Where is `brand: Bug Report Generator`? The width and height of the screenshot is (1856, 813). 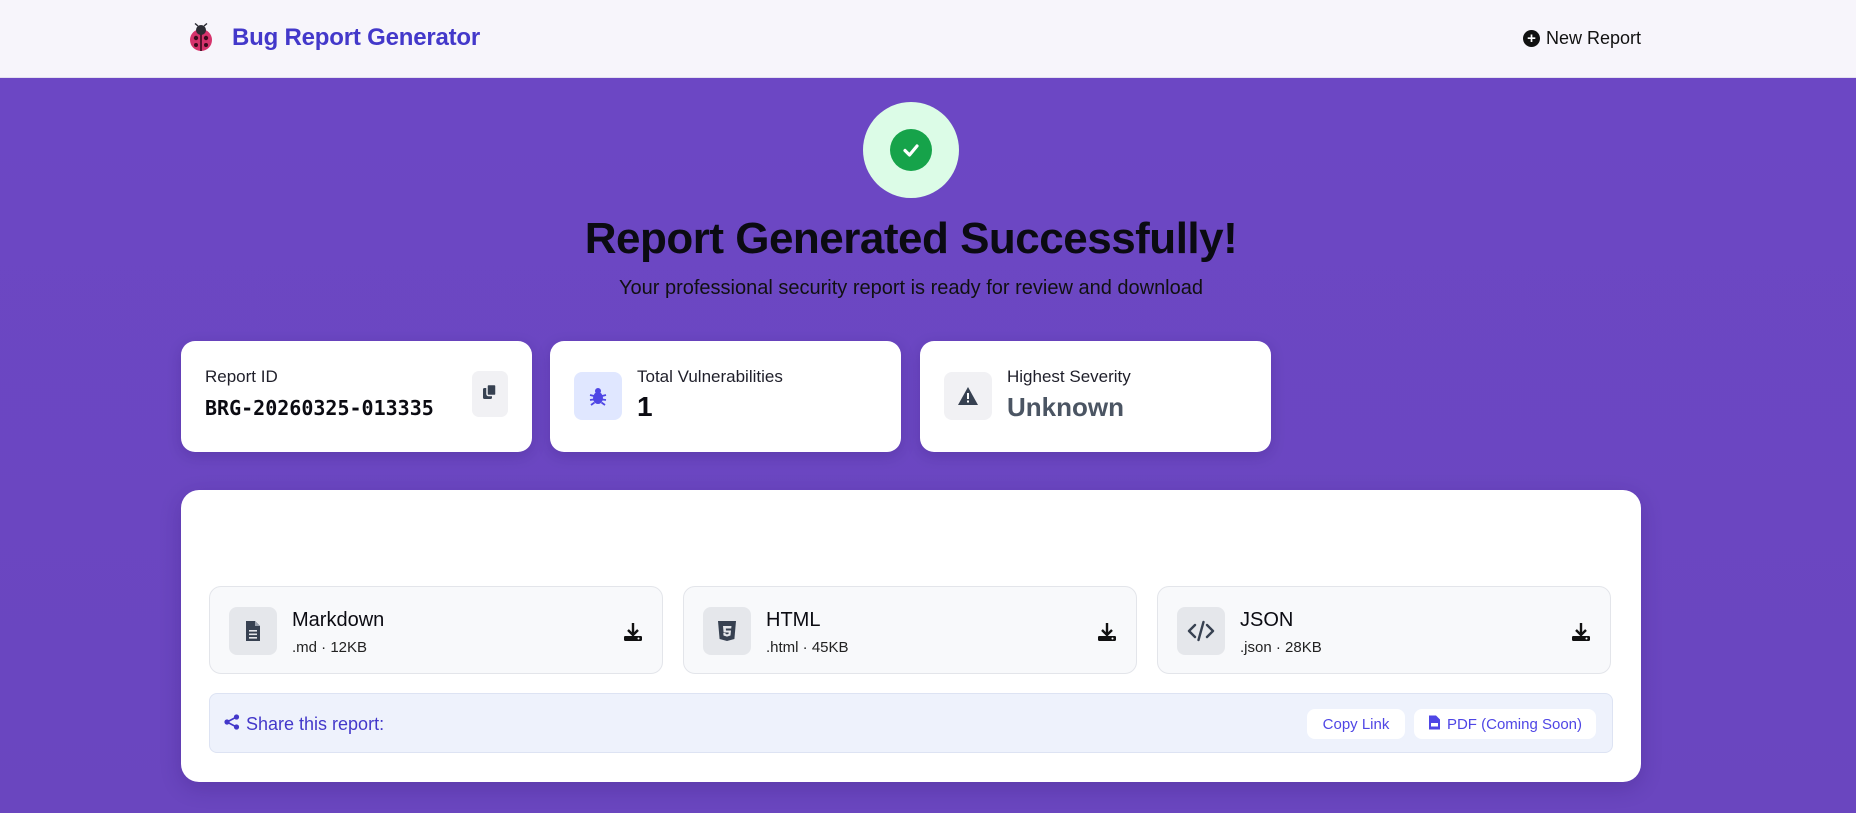 brand: Bug Report Generator is located at coordinates (332, 38).